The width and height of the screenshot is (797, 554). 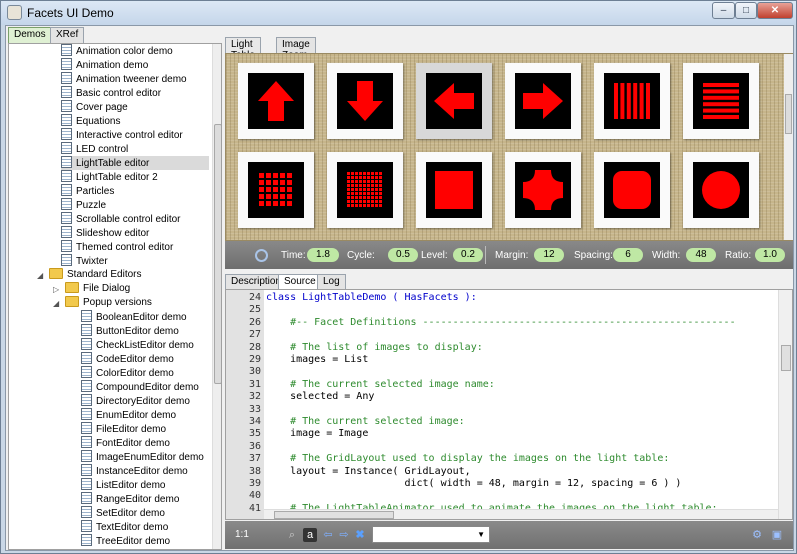 What do you see at coordinates (775, 10) in the screenshot?
I see `close-button: ✕` at bounding box center [775, 10].